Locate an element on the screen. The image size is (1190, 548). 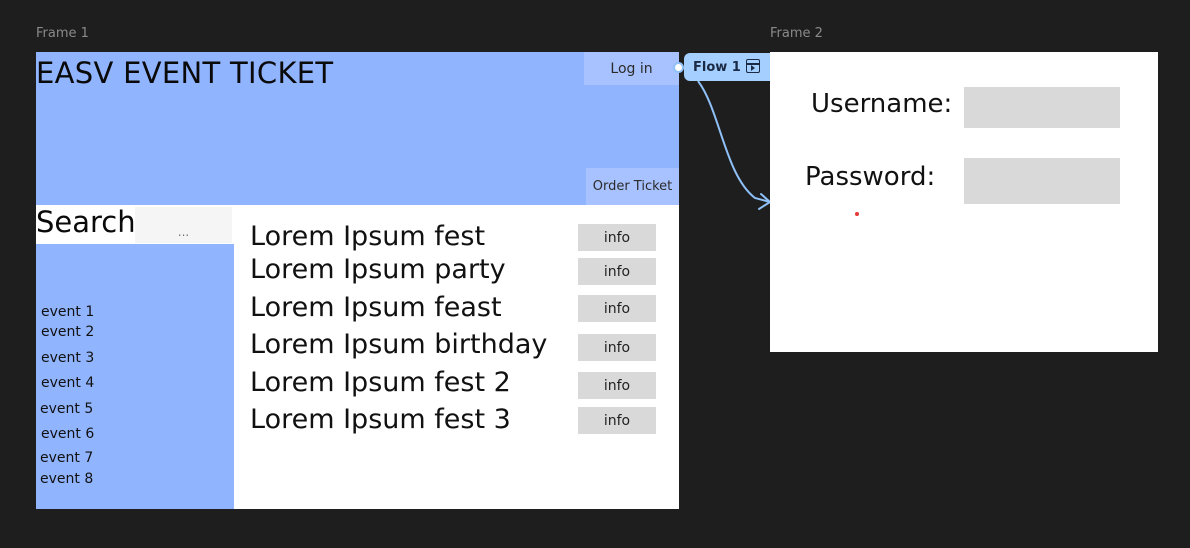
play-prototype-icon is located at coordinates (753, 66).